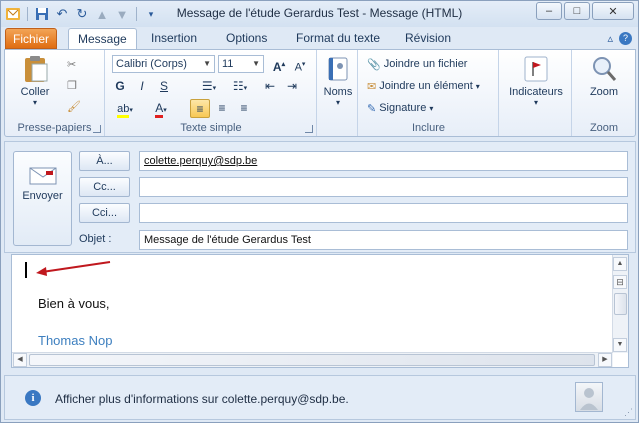 This screenshot has width=639, height=423. I want to click on names-button: Noms ▾, so click(338, 80).